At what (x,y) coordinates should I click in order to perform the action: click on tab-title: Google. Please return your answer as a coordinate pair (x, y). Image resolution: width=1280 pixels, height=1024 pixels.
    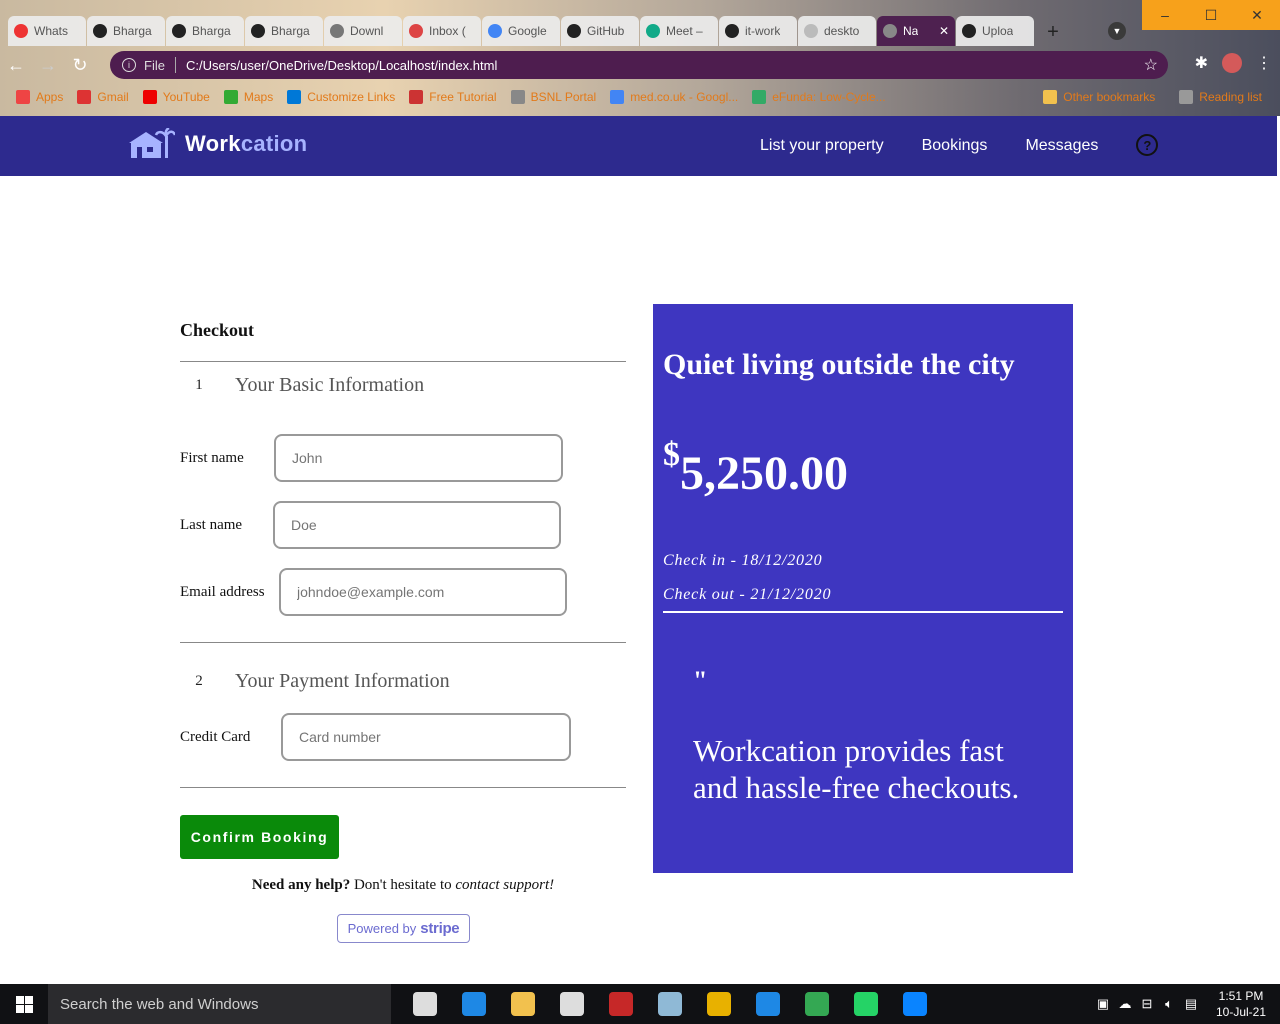
    Looking at the image, I should click on (527, 31).